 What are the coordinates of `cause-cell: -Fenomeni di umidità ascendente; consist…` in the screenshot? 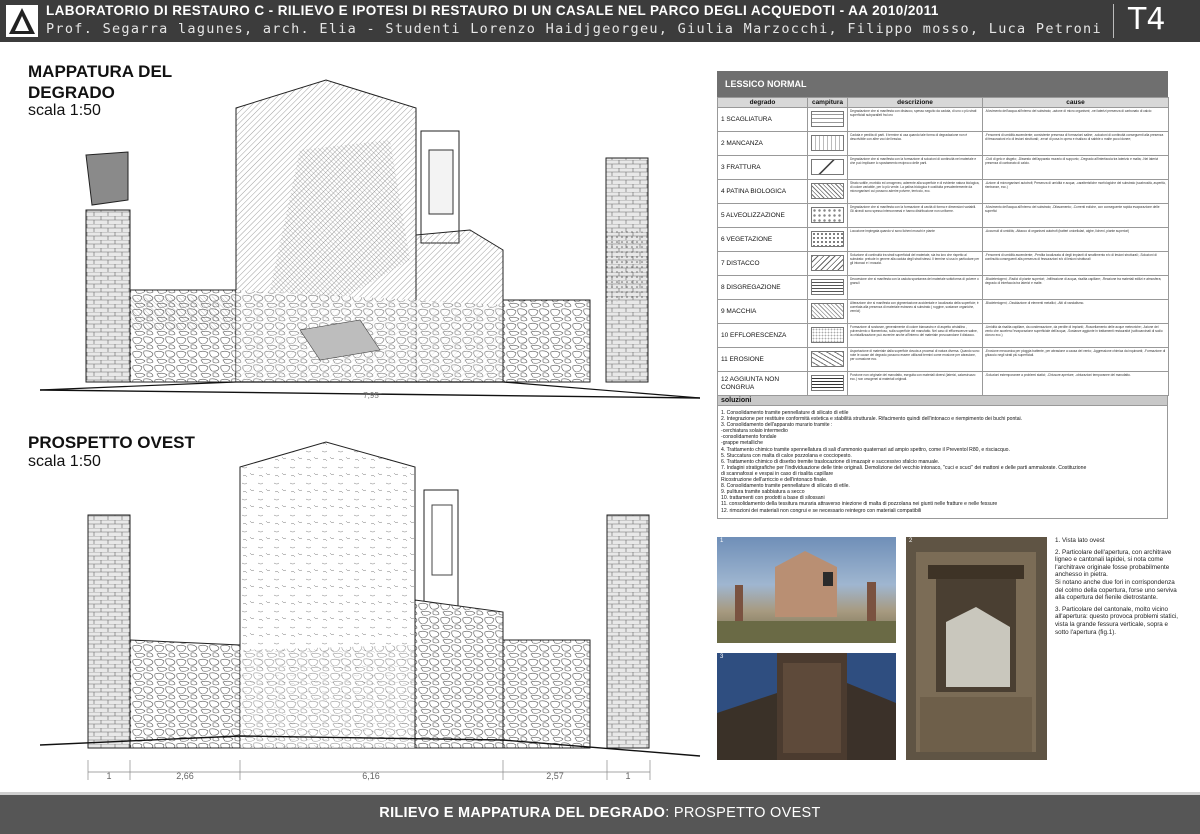 It's located at (1075, 143).